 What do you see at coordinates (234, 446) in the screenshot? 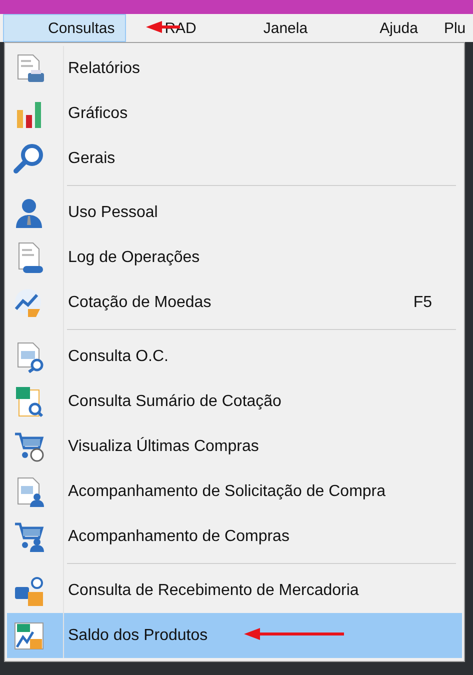
I see `menu-item: Visualiza Últimas Compras` at bounding box center [234, 446].